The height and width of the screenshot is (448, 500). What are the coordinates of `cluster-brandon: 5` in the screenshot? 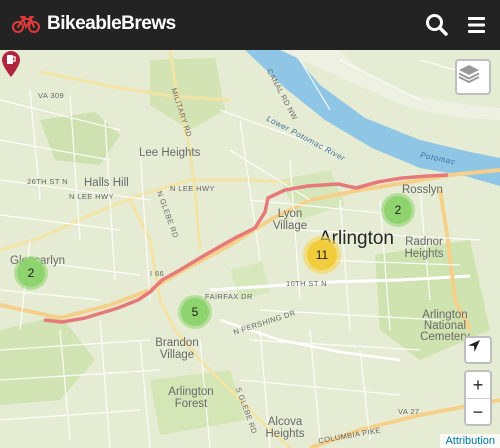 It's located at (195, 312).